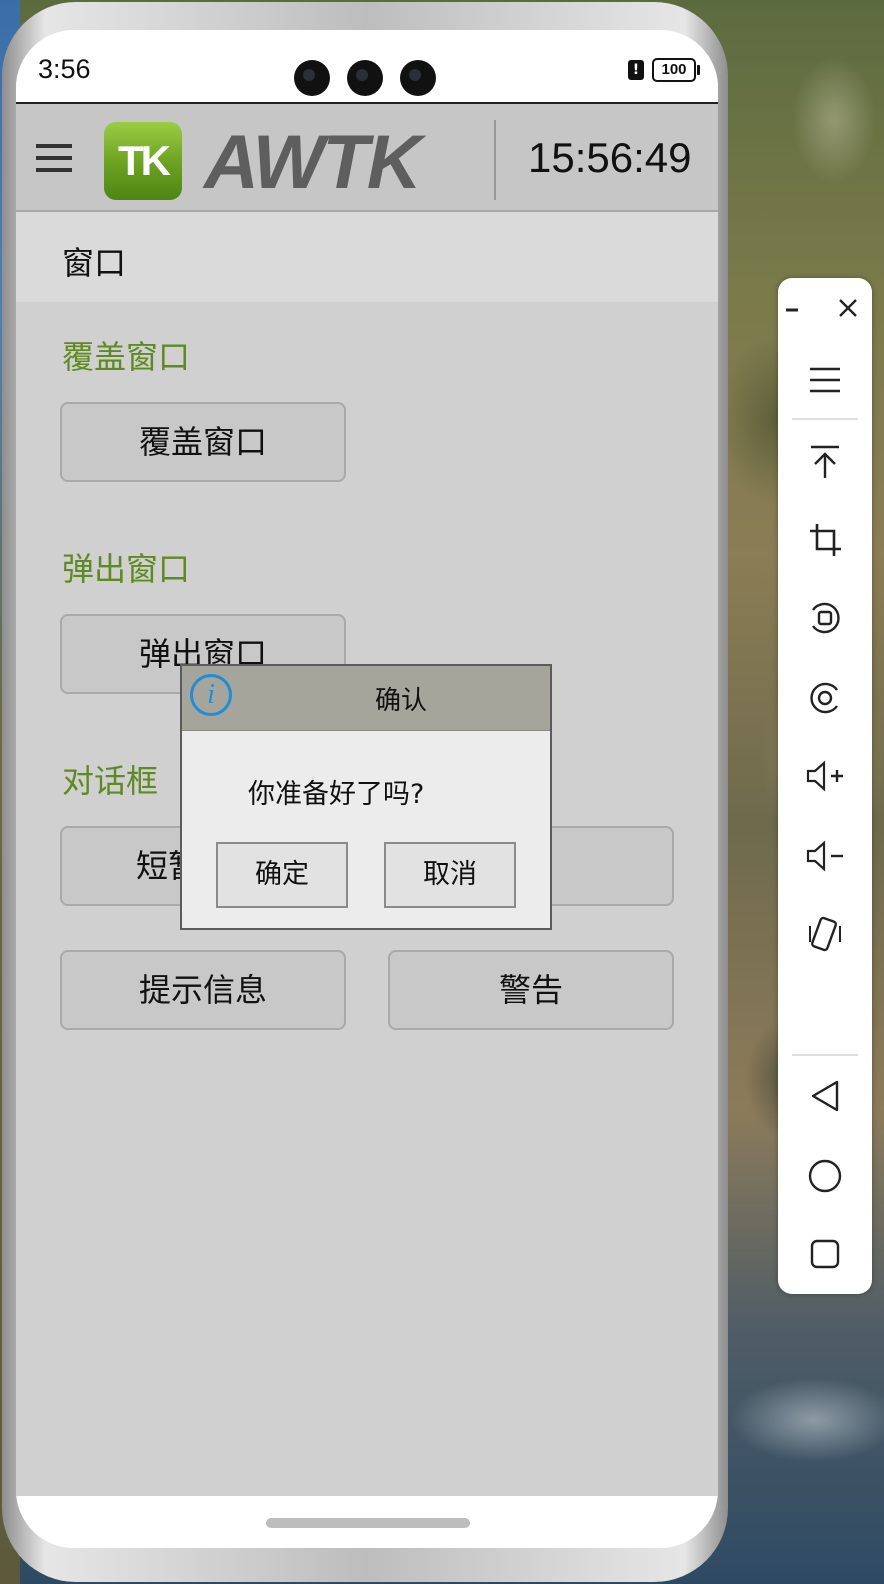 This screenshot has height=1584, width=884. I want to click on overlay-window-button: 覆盖窗口, so click(203, 442).